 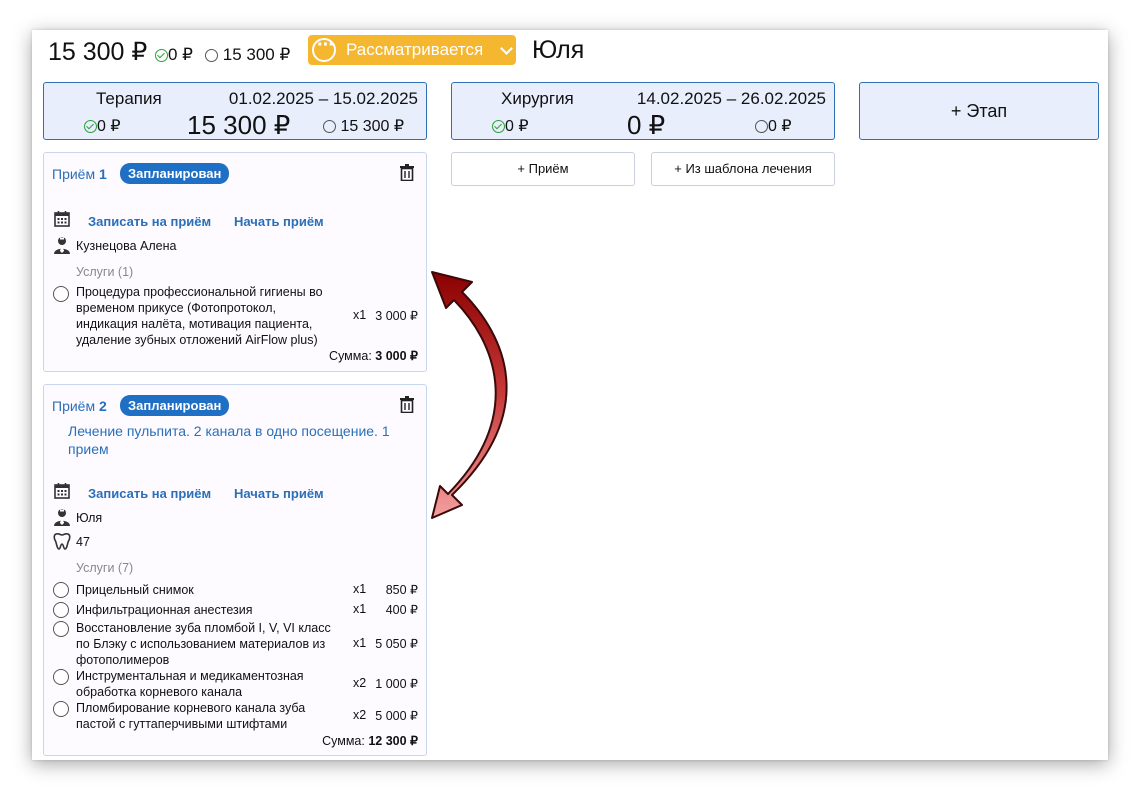 I want to click on service-name: Прицельный снимок, so click(x=135, y=590).